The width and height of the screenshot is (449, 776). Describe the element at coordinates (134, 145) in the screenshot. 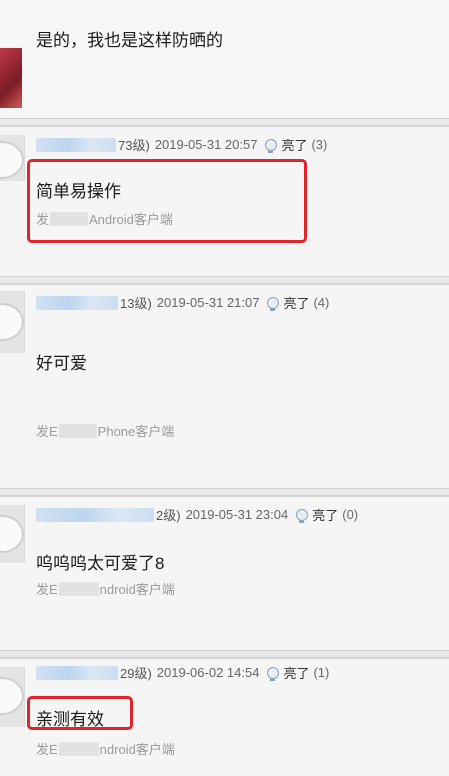

I see `user-level: 73级)` at that location.